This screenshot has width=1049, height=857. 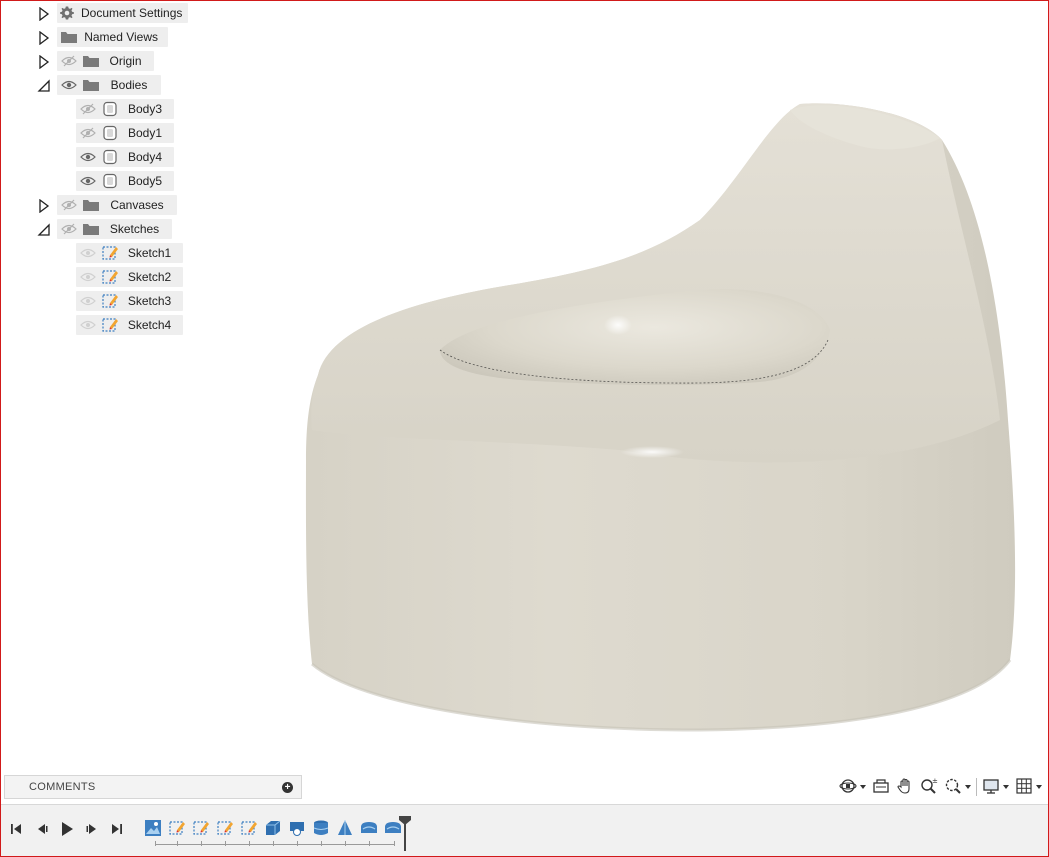 I want to click on pan-button, so click(x=905, y=787).